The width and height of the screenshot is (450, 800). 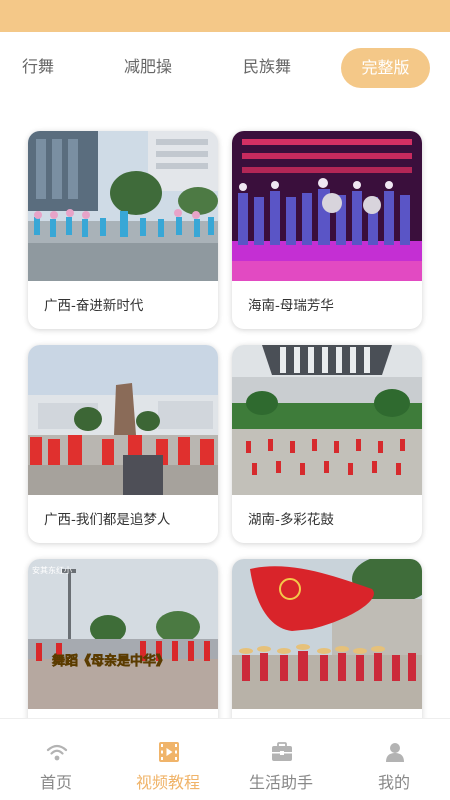 I want to click on video-thumbnail: 舞蹈《母亲是中华》 安其东红小, so click(x=123, y=634).